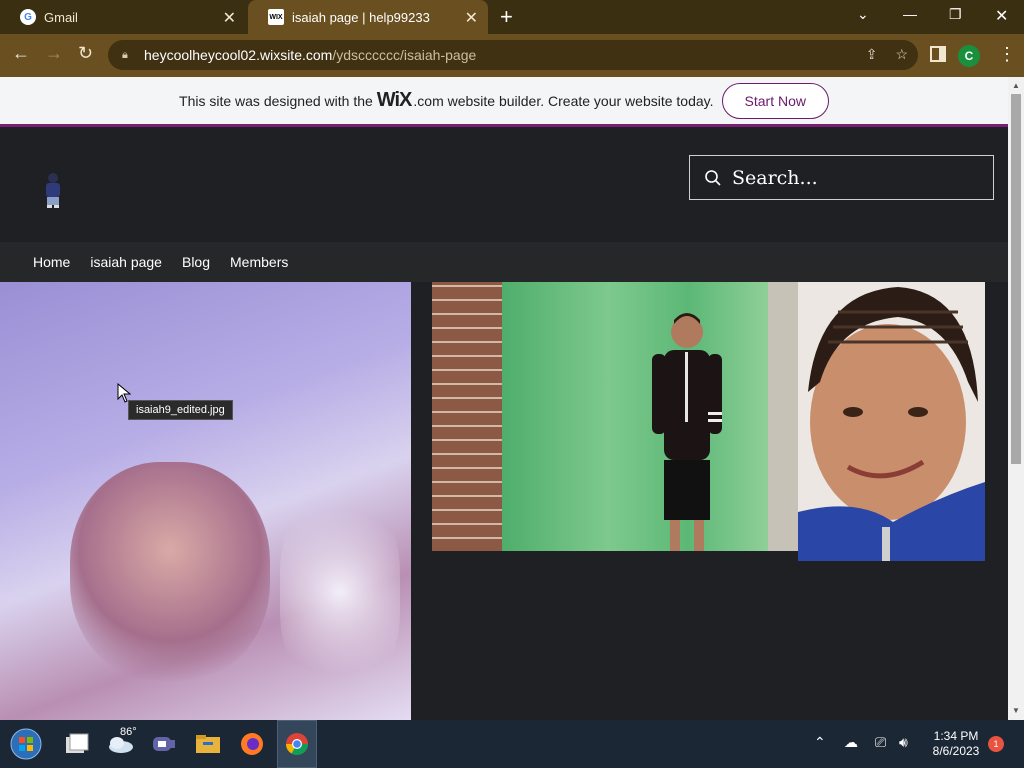  Describe the element at coordinates (956, 736) in the screenshot. I see `clock-time: 1:34 PM` at that location.